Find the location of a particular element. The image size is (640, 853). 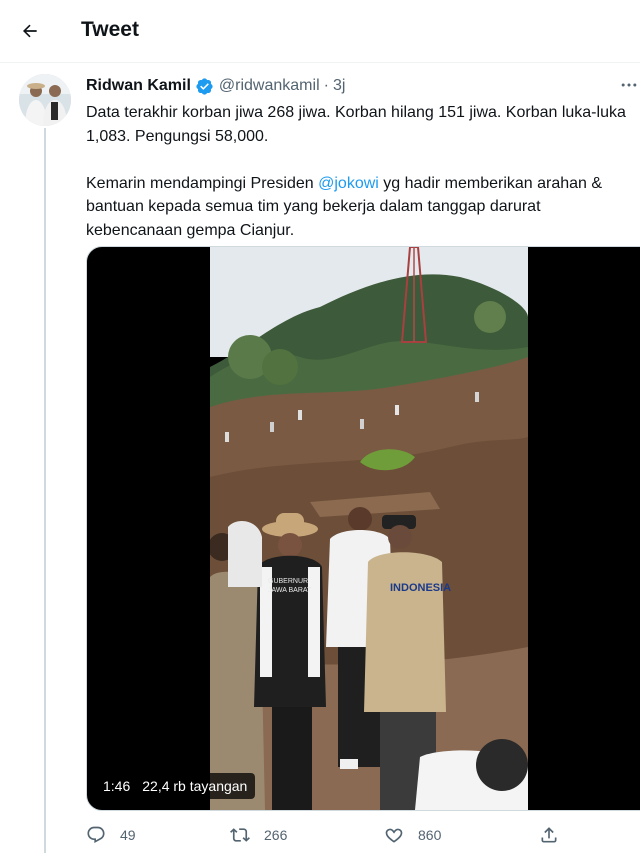

tweet-timestamp: 3j is located at coordinates (339, 86).